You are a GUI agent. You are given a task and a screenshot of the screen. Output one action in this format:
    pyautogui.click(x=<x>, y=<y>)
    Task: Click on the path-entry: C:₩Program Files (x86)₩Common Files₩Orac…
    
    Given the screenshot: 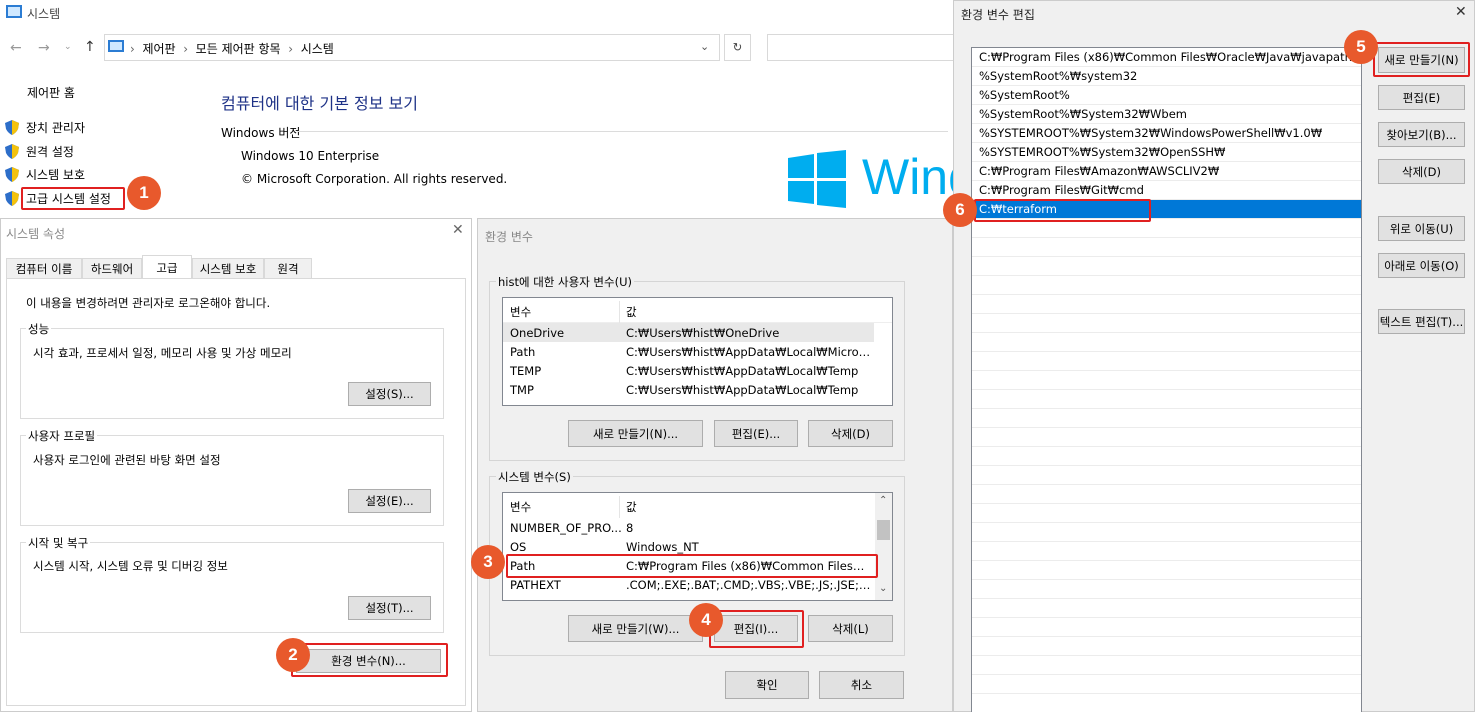 What is the action you would take?
    pyautogui.click(x=1166, y=57)
    